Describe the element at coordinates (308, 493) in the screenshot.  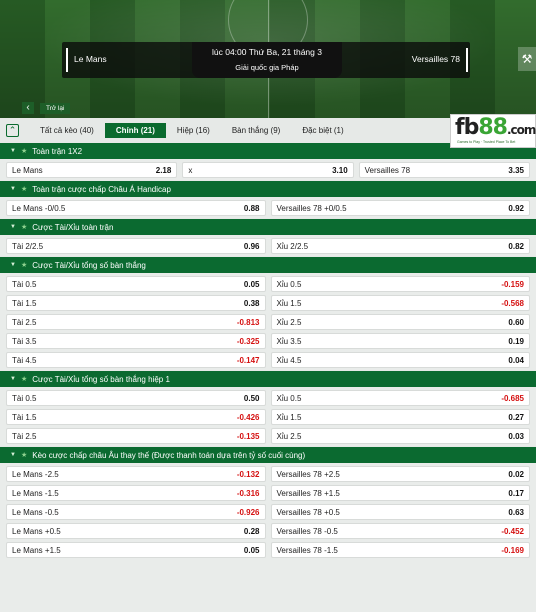
I see `selection-label: Versailles 78 +1.5` at that location.